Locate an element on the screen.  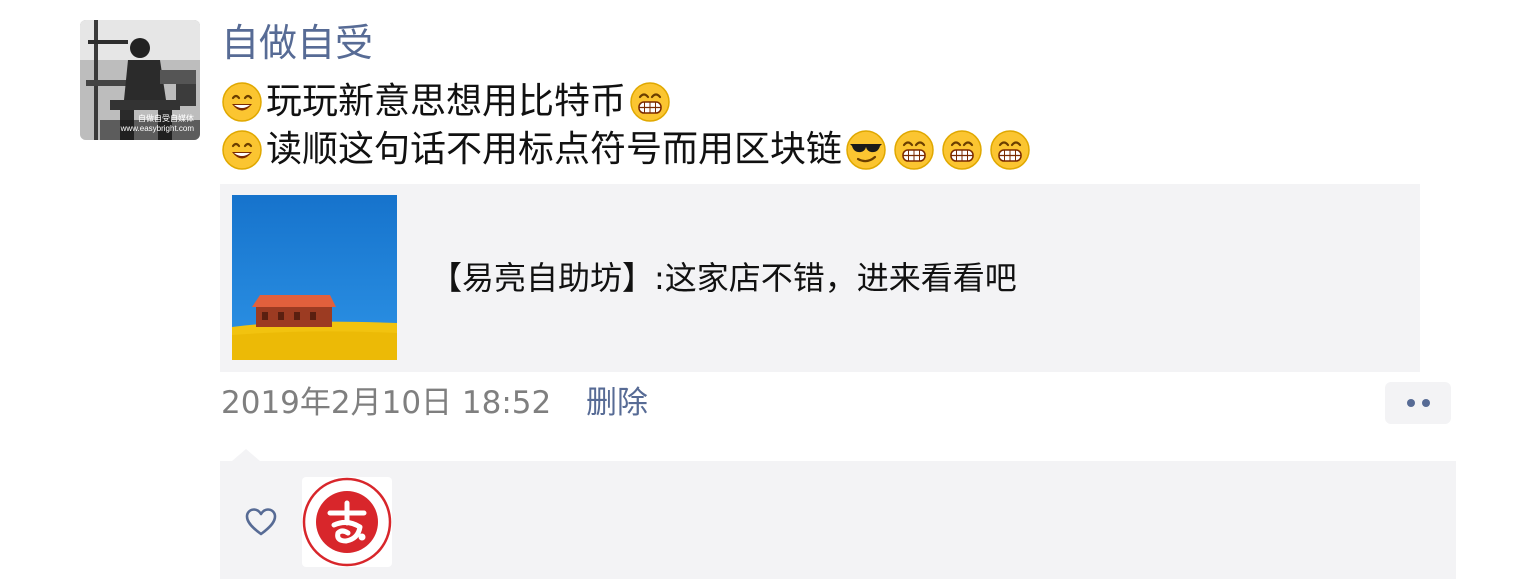
avatar-caption-line2: www.easybright.com is located at coordinates (157, 128).